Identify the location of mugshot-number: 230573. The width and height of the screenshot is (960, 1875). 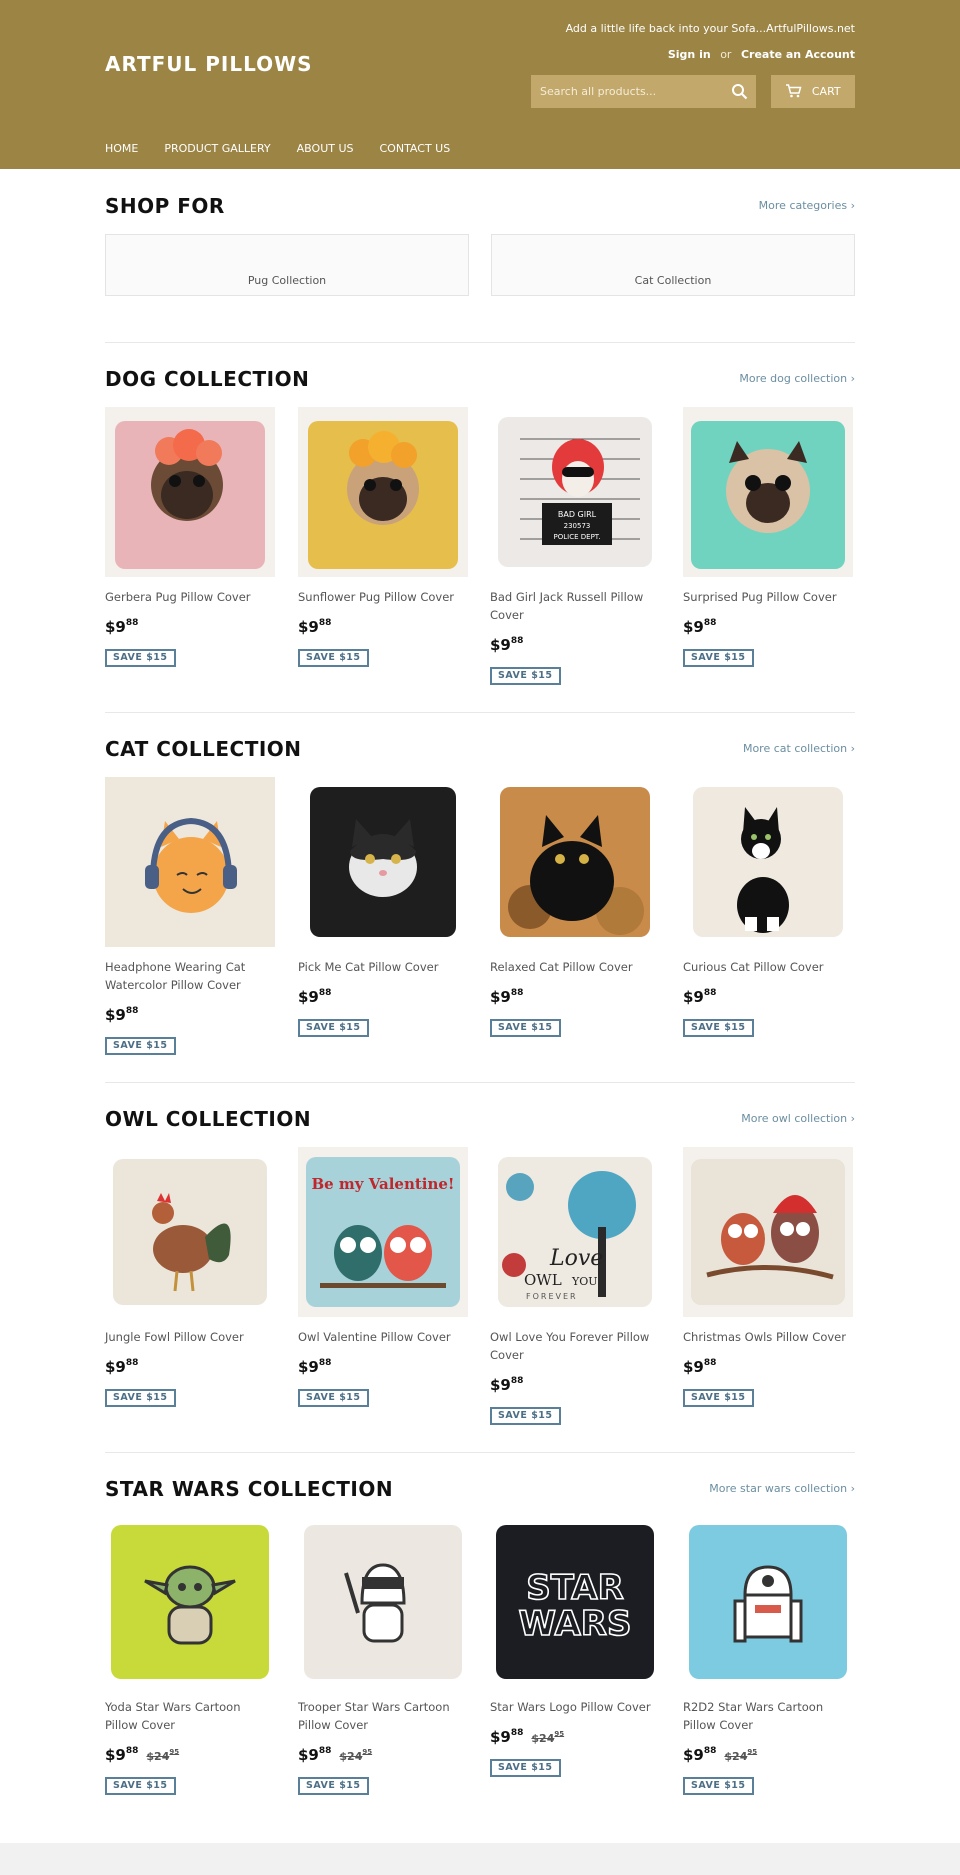
(577, 526).